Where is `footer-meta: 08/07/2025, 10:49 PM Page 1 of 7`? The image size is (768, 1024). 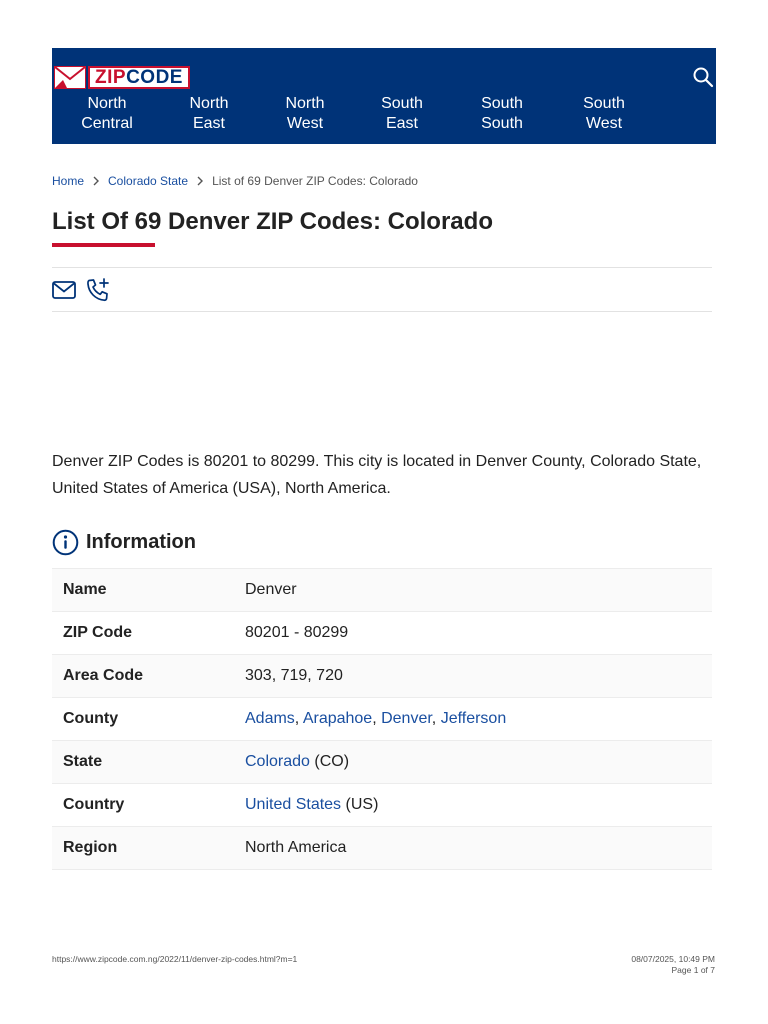
footer-meta: 08/07/2025, 10:49 PM Page 1 of 7 is located at coordinates (673, 965).